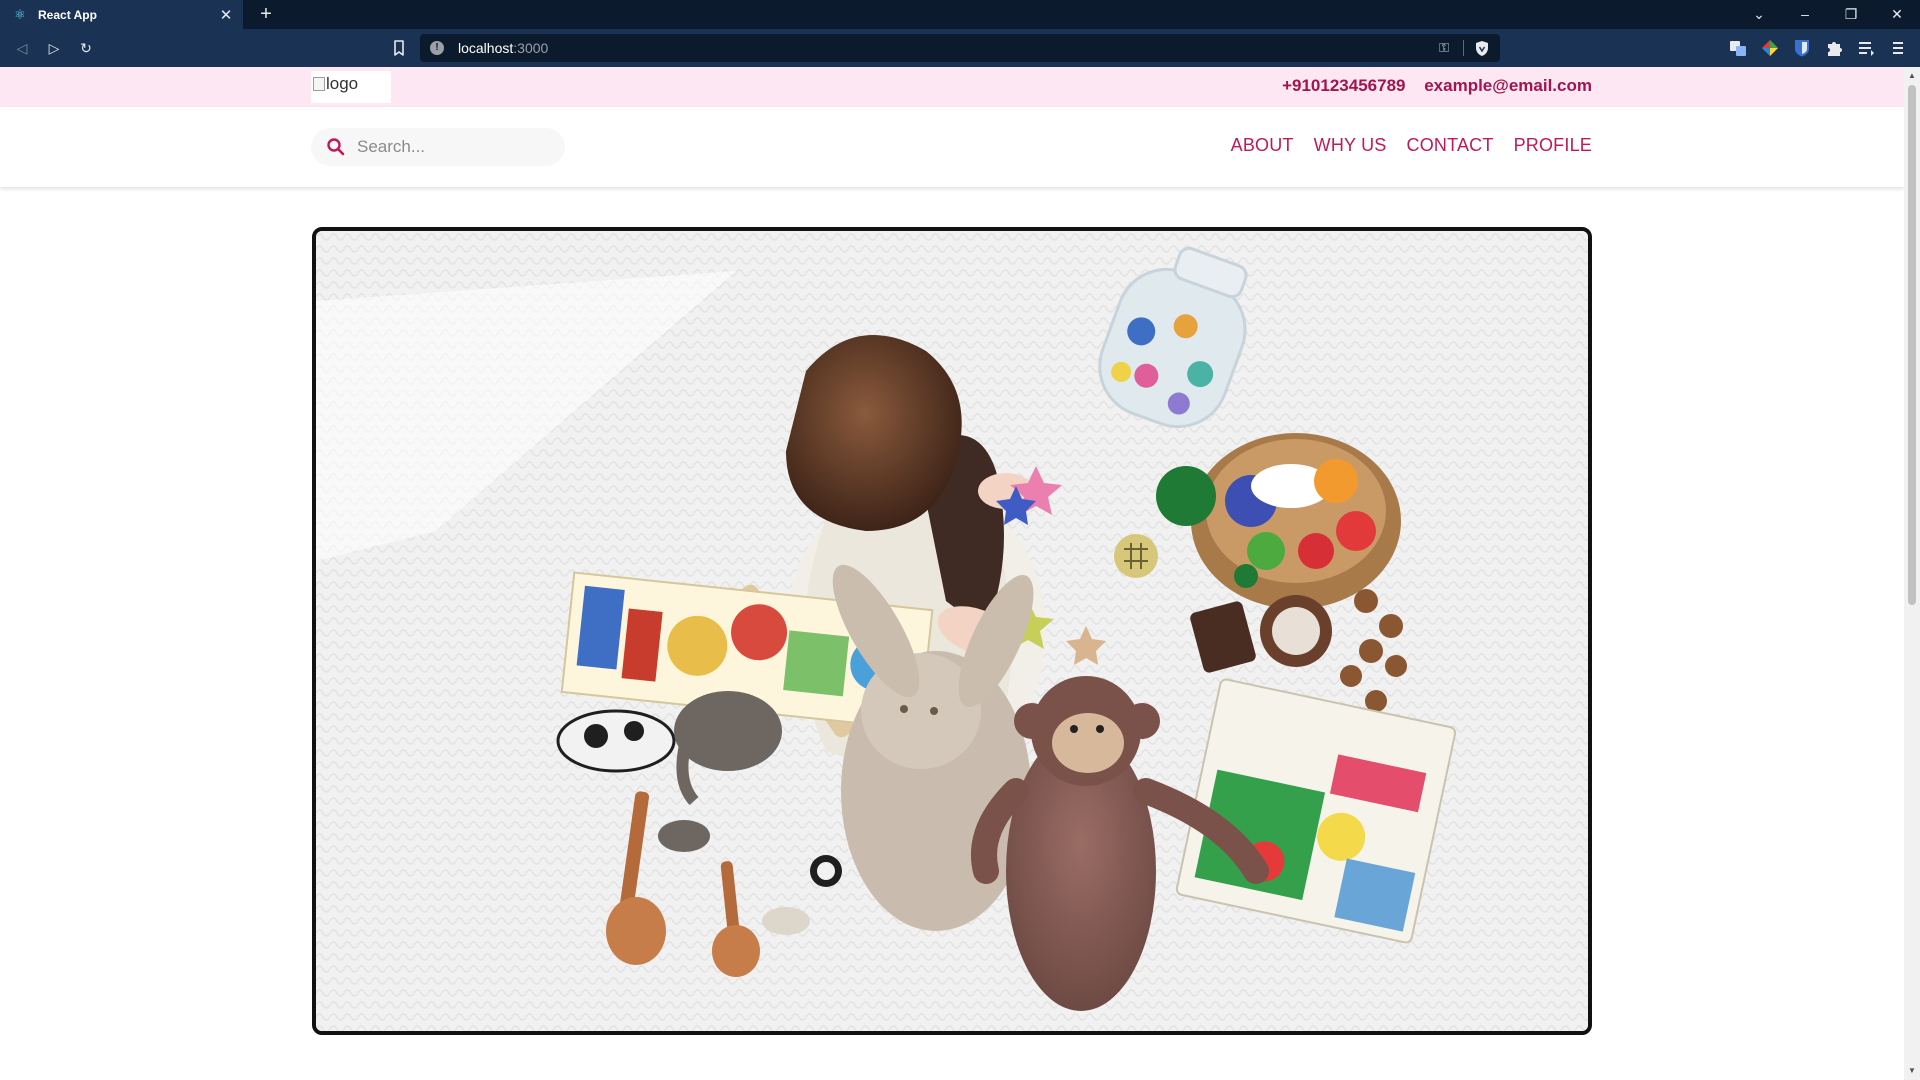 The height and width of the screenshot is (1080, 1920). I want to click on bitwarden-icon, so click(1802, 48).